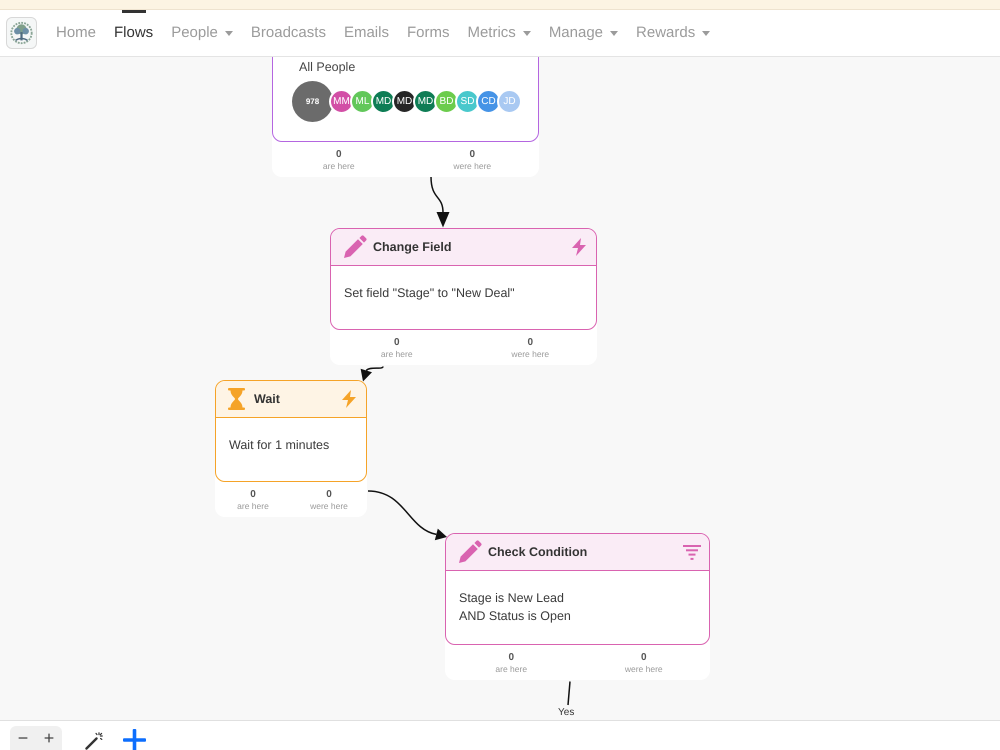 The width and height of the screenshot is (1000, 750). I want to click on people-count-circle: 978, so click(312, 101).